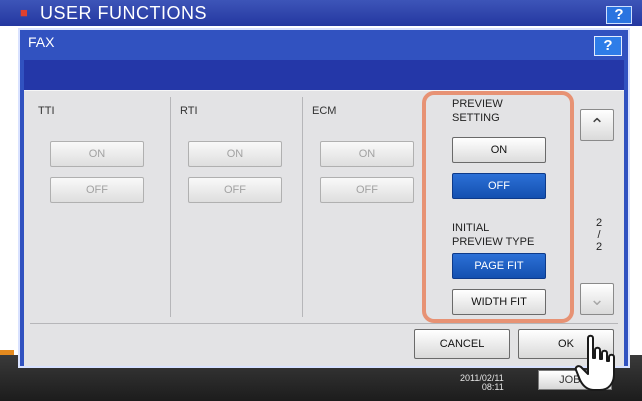 Image resolution: width=642 pixels, height=401 pixels. Describe the element at coordinates (95, 207) in the screenshot. I see `tti-column: TTI ON OFF` at that location.